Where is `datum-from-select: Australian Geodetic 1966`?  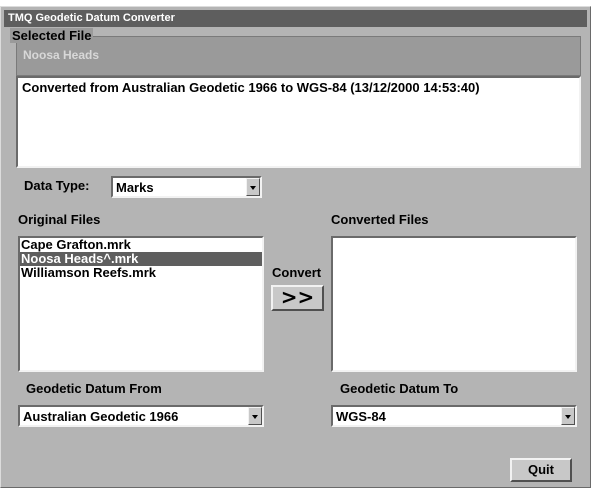 datum-from-select: Australian Geodetic 1966 is located at coordinates (141, 416).